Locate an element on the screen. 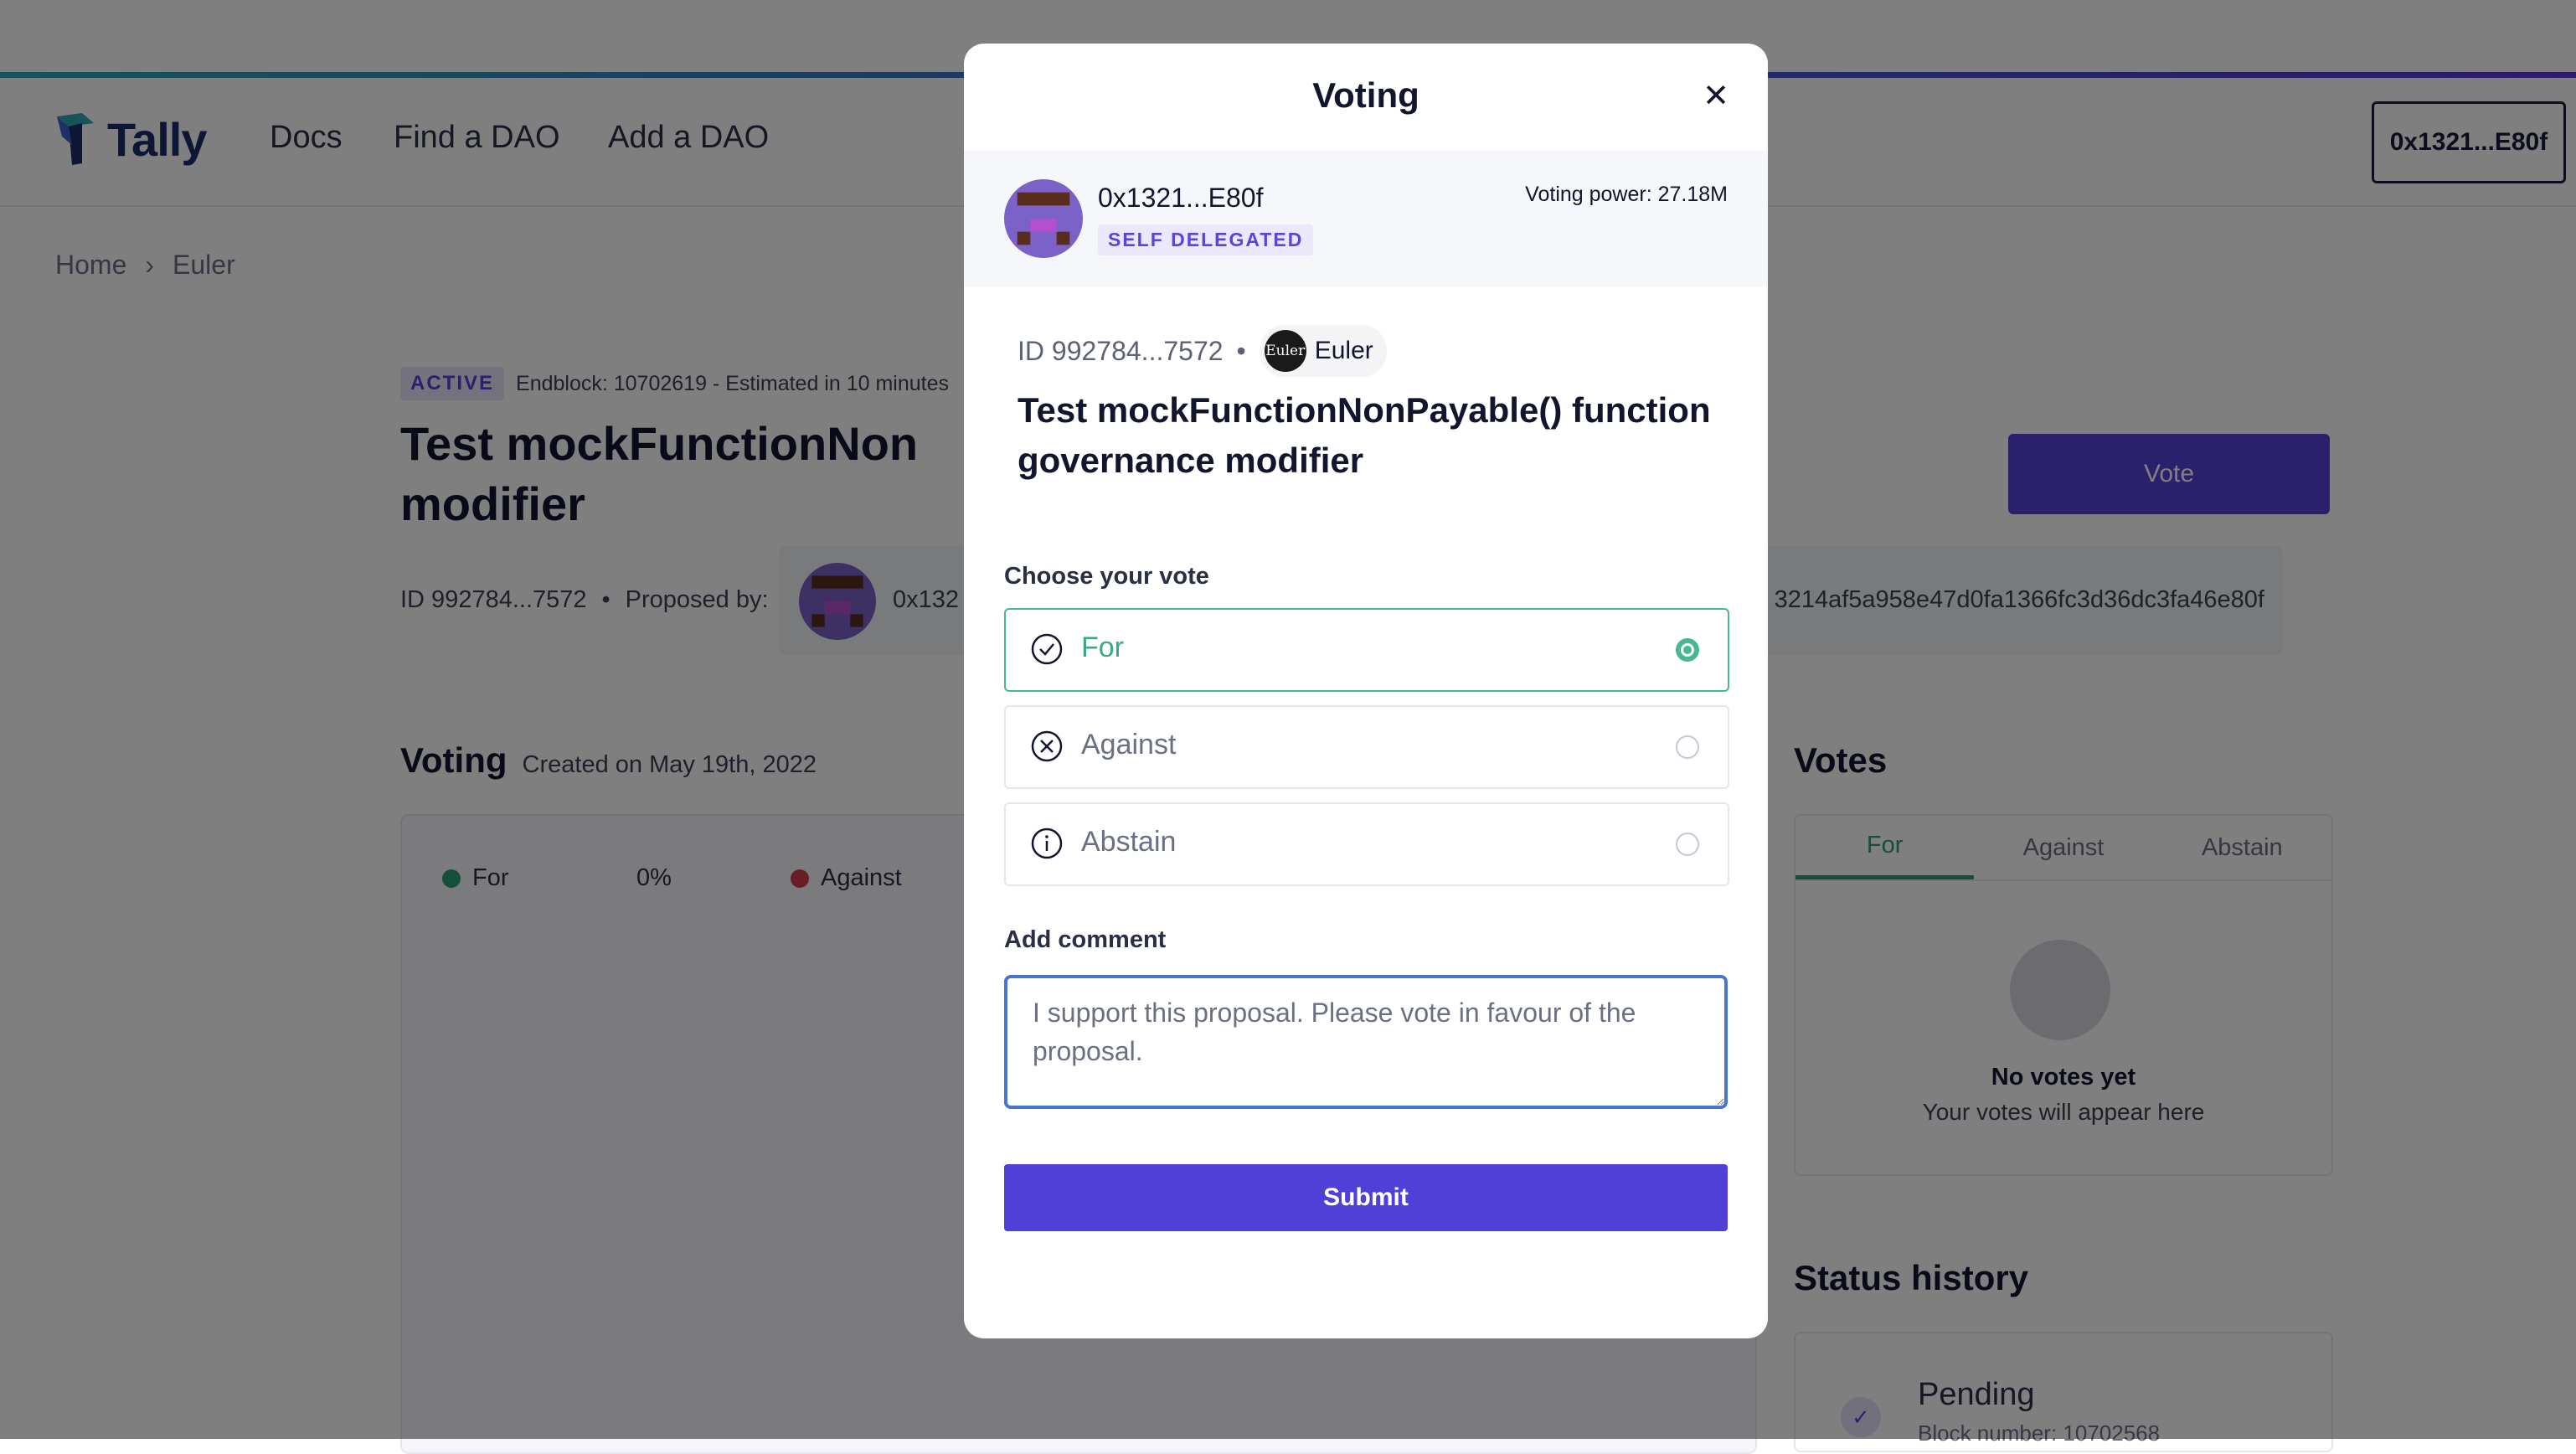  vote-option-for-label: For is located at coordinates (1102, 647).